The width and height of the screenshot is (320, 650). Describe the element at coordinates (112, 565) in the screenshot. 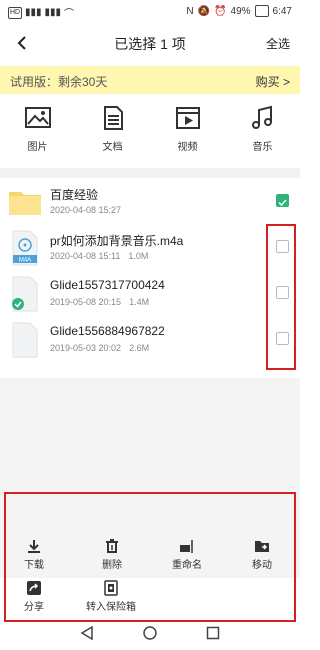

I see `delete-label: 删除` at that location.